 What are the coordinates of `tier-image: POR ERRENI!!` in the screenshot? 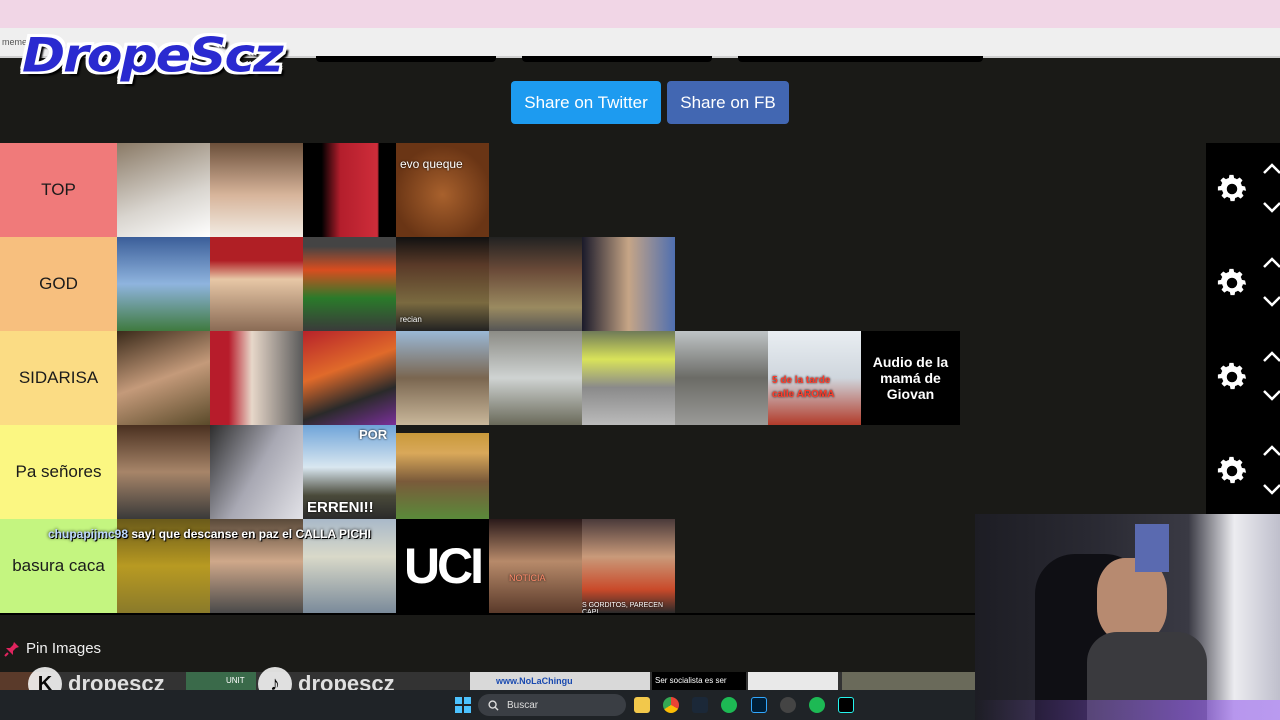 It's located at (349, 472).